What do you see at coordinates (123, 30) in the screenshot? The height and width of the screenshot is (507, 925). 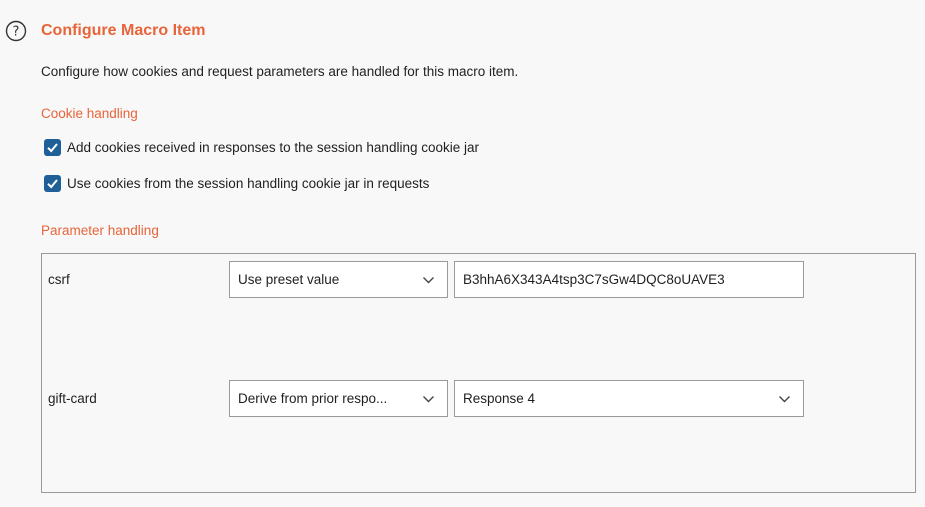 I see `page-title: Configure Macro Item` at bounding box center [123, 30].